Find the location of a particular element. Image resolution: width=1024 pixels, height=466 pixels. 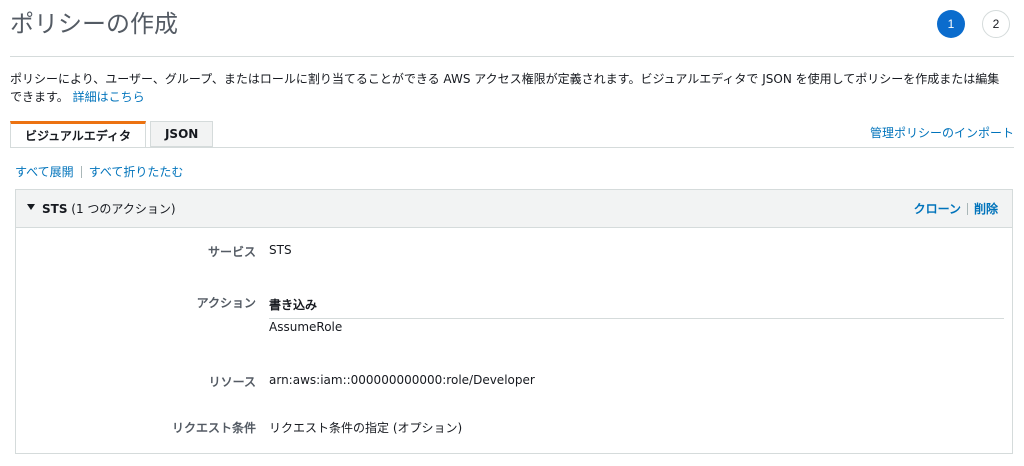

service-panel-title: STS (1 つのアクション) is located at coordinates (109, 208).